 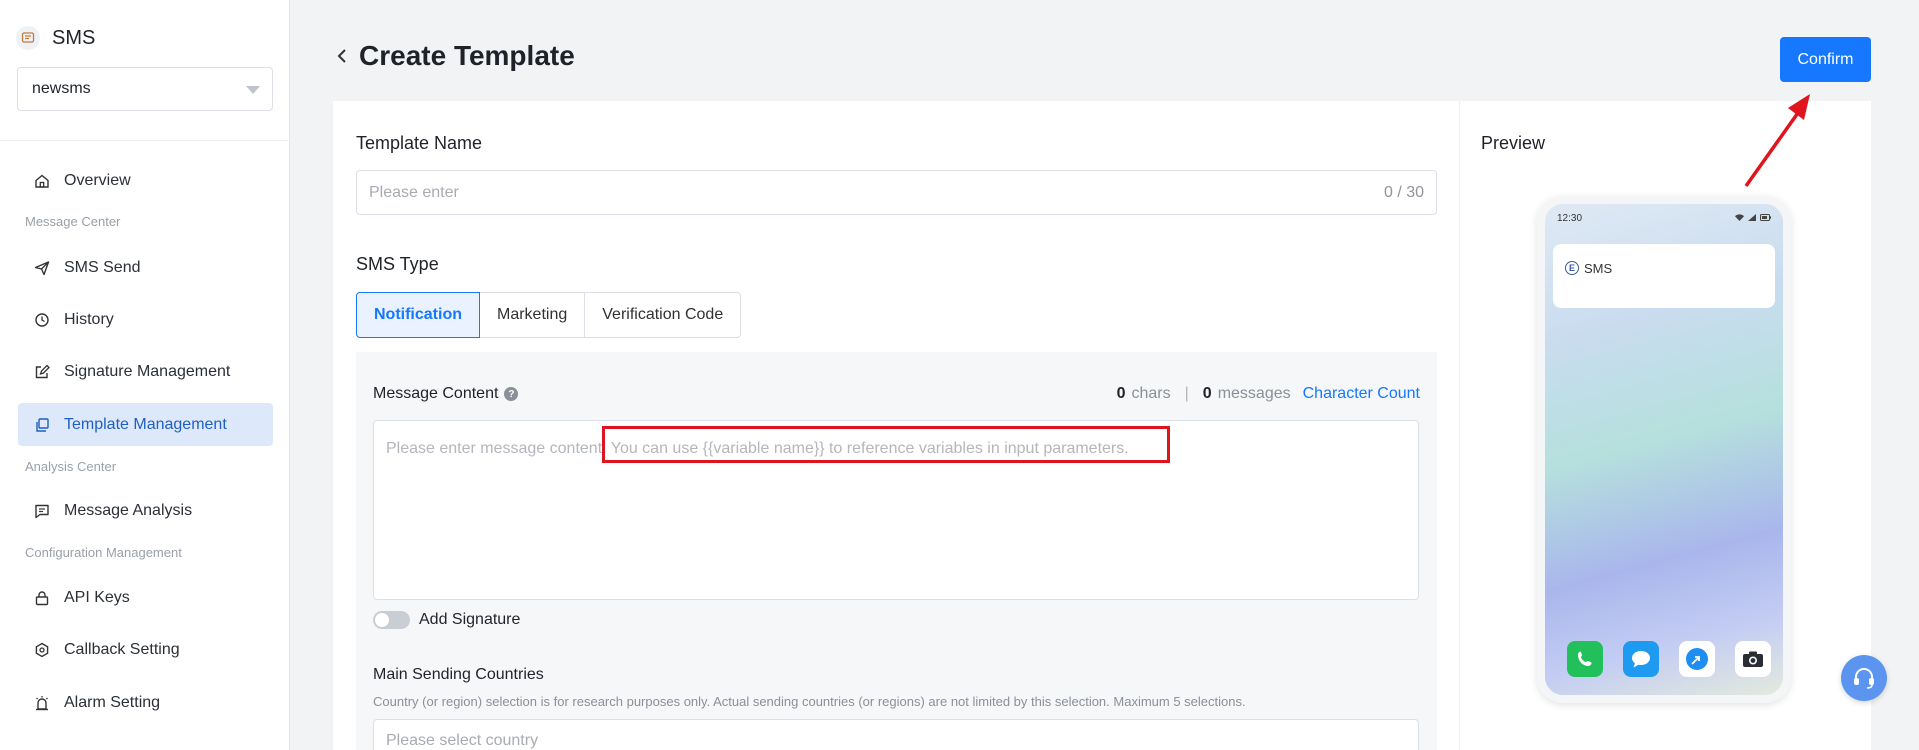 What do you see at coordinates (145, 180) in the screenshot?
I see `sidebar-item-overview: Overview` at bounding box center [145, 180].